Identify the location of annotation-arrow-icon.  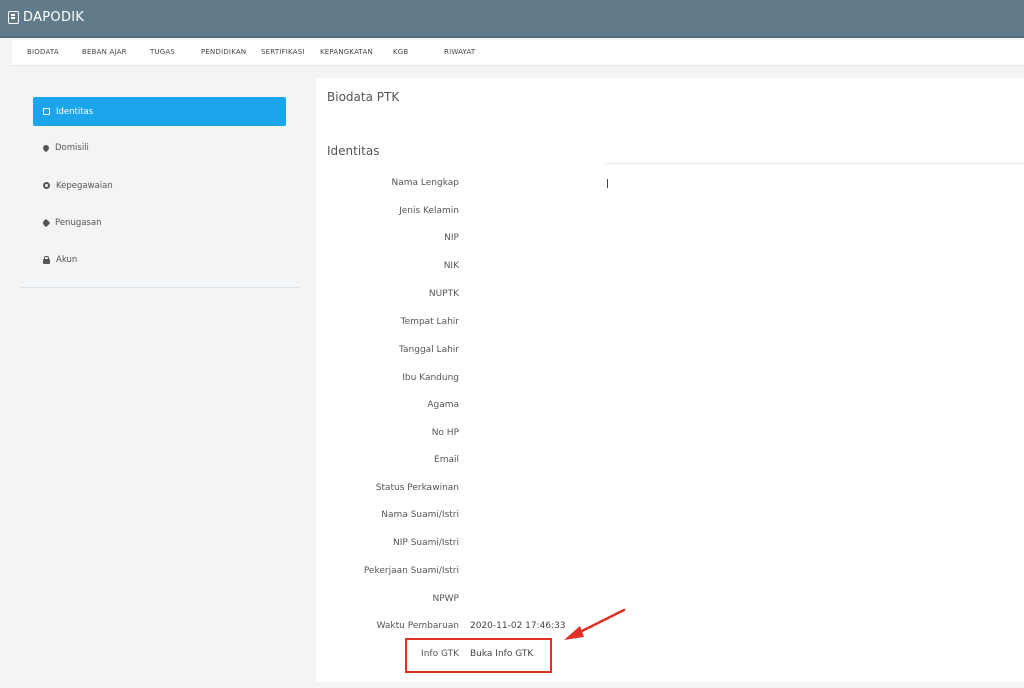
(595, 624).